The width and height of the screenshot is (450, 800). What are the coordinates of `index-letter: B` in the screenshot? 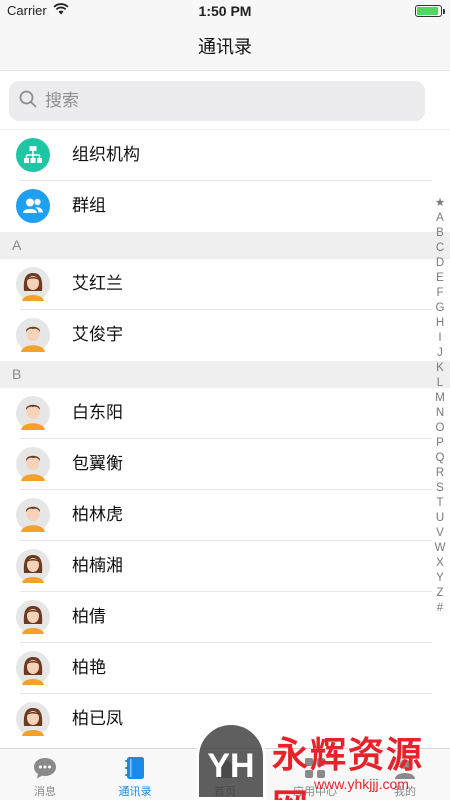 It's located at (440, 233).